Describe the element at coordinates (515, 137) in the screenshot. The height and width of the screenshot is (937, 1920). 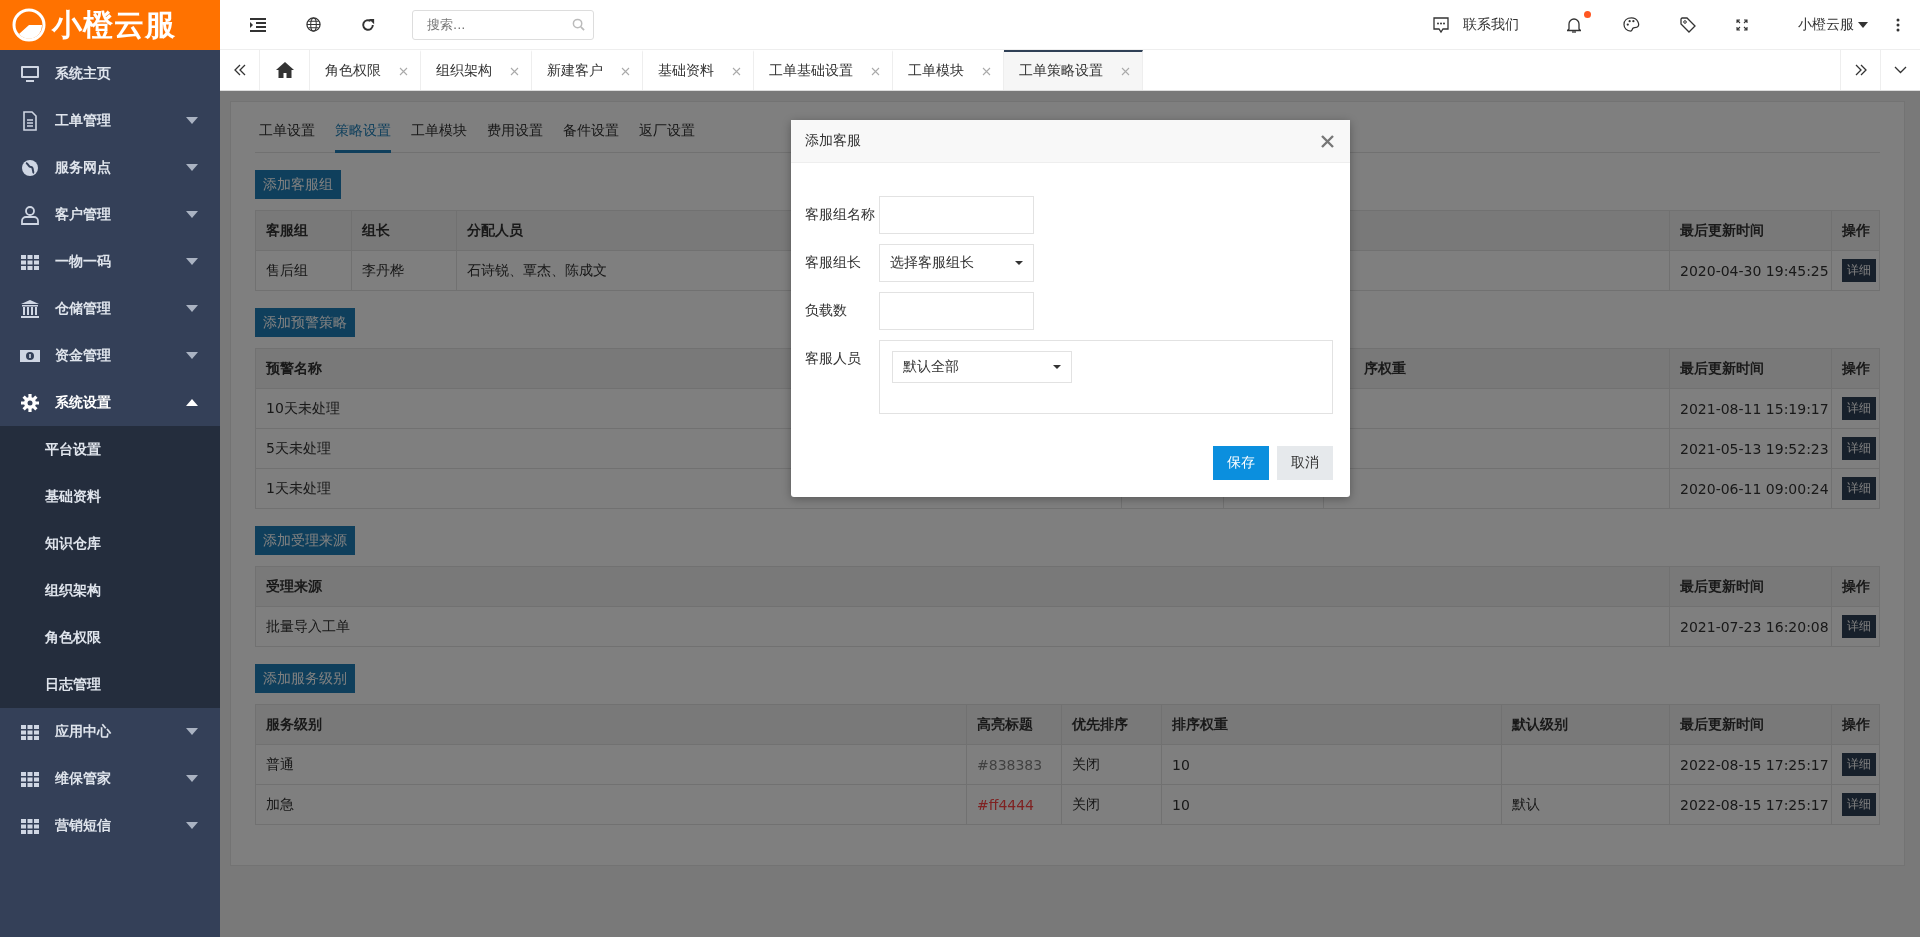
I see `settings-tab: 费用设置` at that location.